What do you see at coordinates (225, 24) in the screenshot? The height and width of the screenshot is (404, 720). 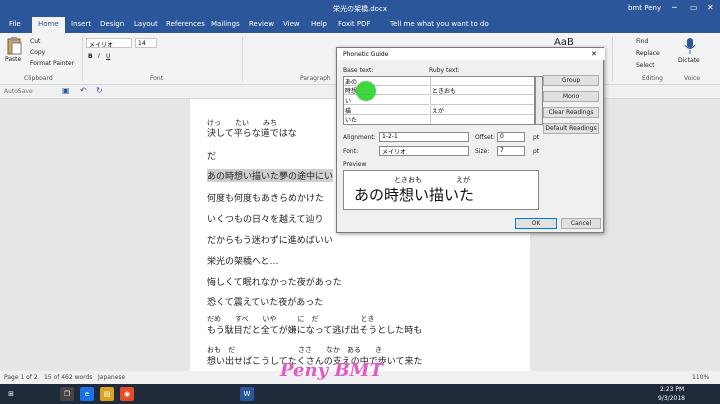 I see `tab-mailings: Mailings` at bounding box center [225, 24].